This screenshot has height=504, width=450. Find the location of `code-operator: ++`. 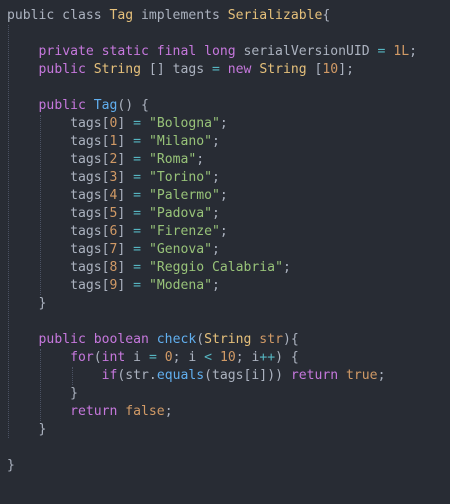

code-operator: ++ is located at coordinates (267, 357).